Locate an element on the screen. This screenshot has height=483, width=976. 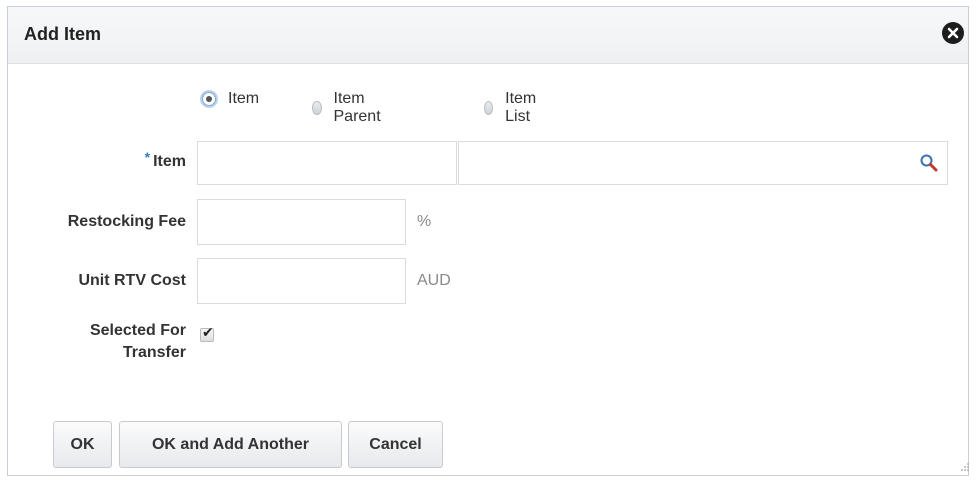
radio-item-parent-indicator is located at coordinates (317, 108).